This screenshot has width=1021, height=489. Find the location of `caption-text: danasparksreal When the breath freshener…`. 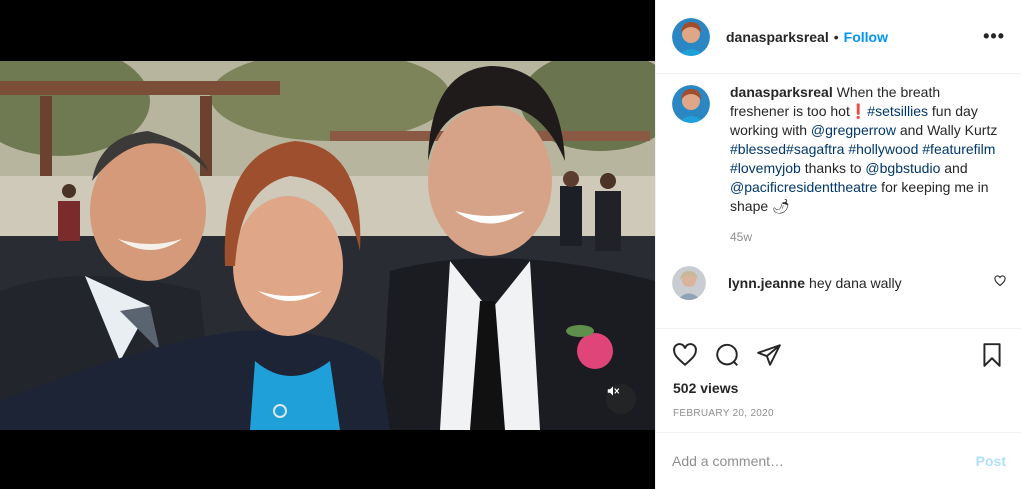

caption-text: danasparksreal When the breath freshener… is located at coordinates (864, 149).